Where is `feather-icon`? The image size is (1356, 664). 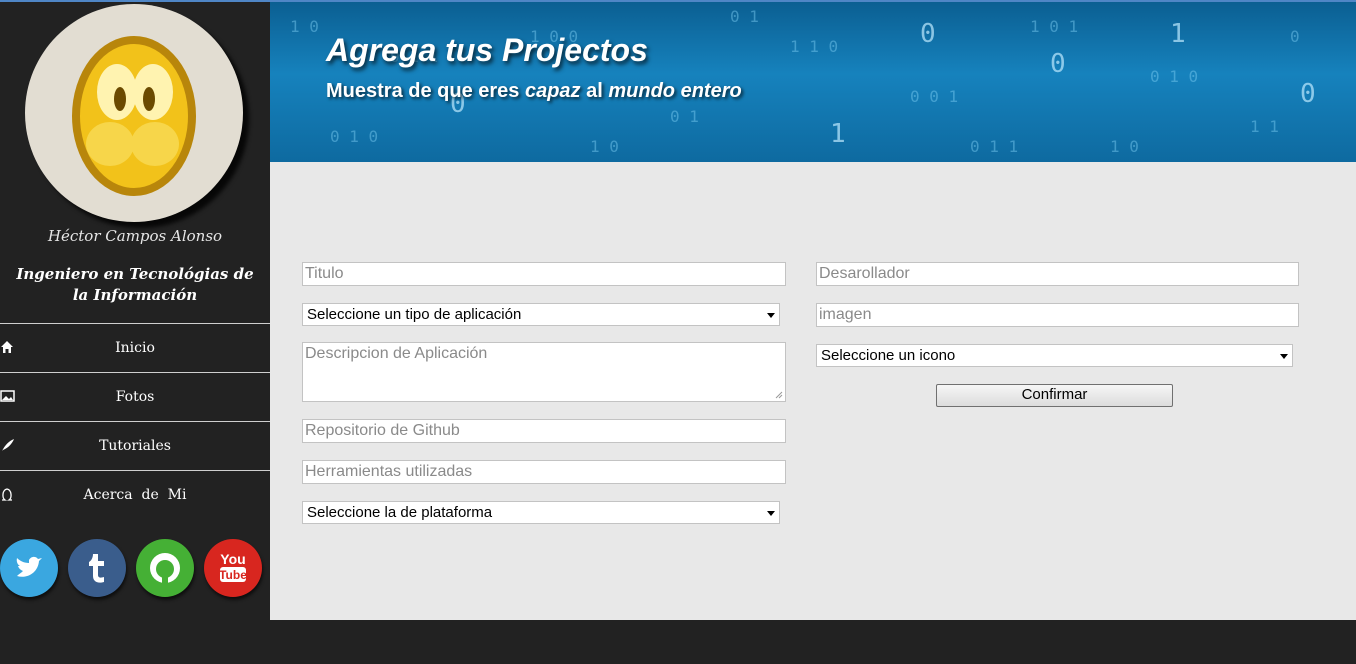 feather-icon is located at coordinates (8, 445).